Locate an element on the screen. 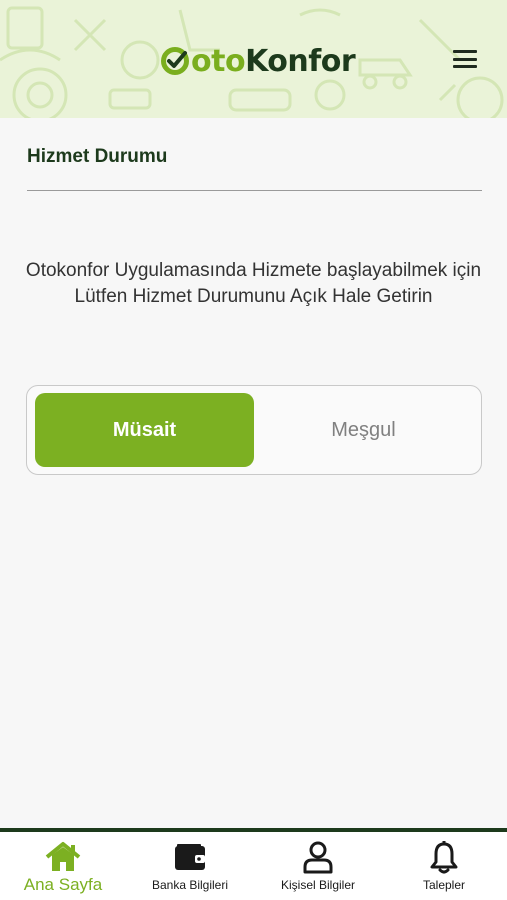 This screenshot has height=900, width=507. logo-check-icon is located at coordinates (175, 61).